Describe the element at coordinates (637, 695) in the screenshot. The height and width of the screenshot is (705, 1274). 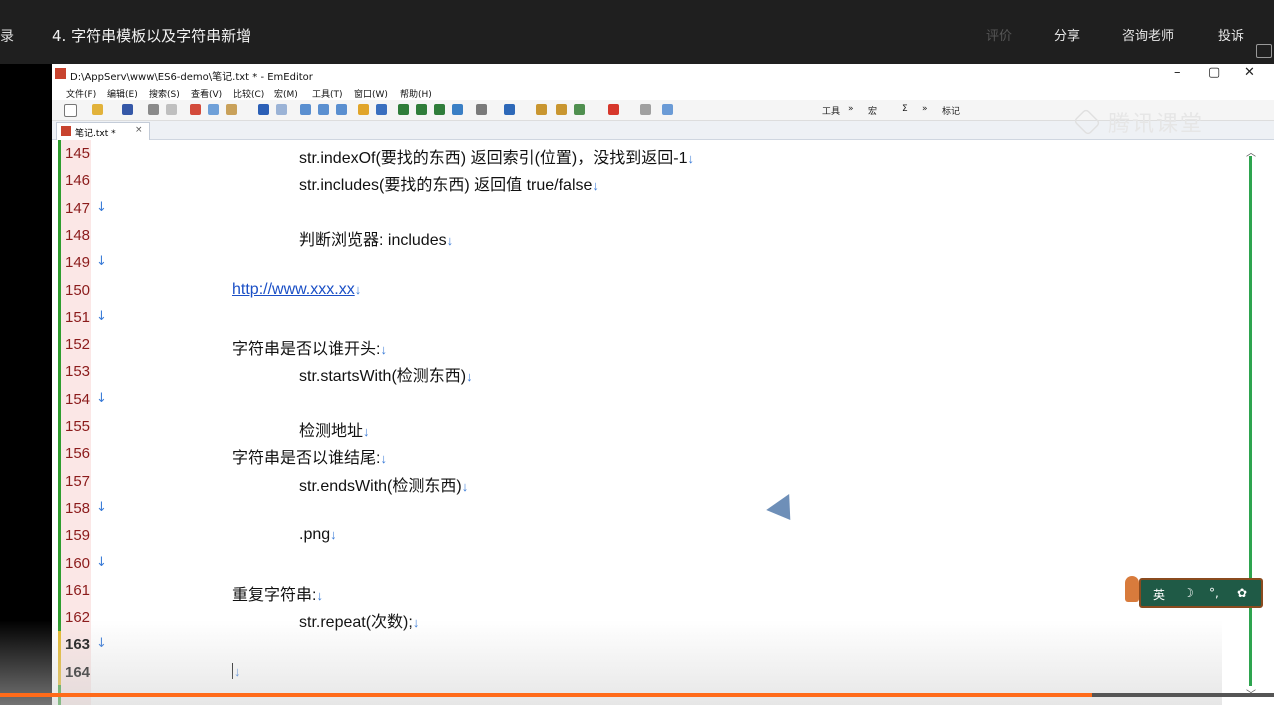
I see `video-progress-bar` at that location.